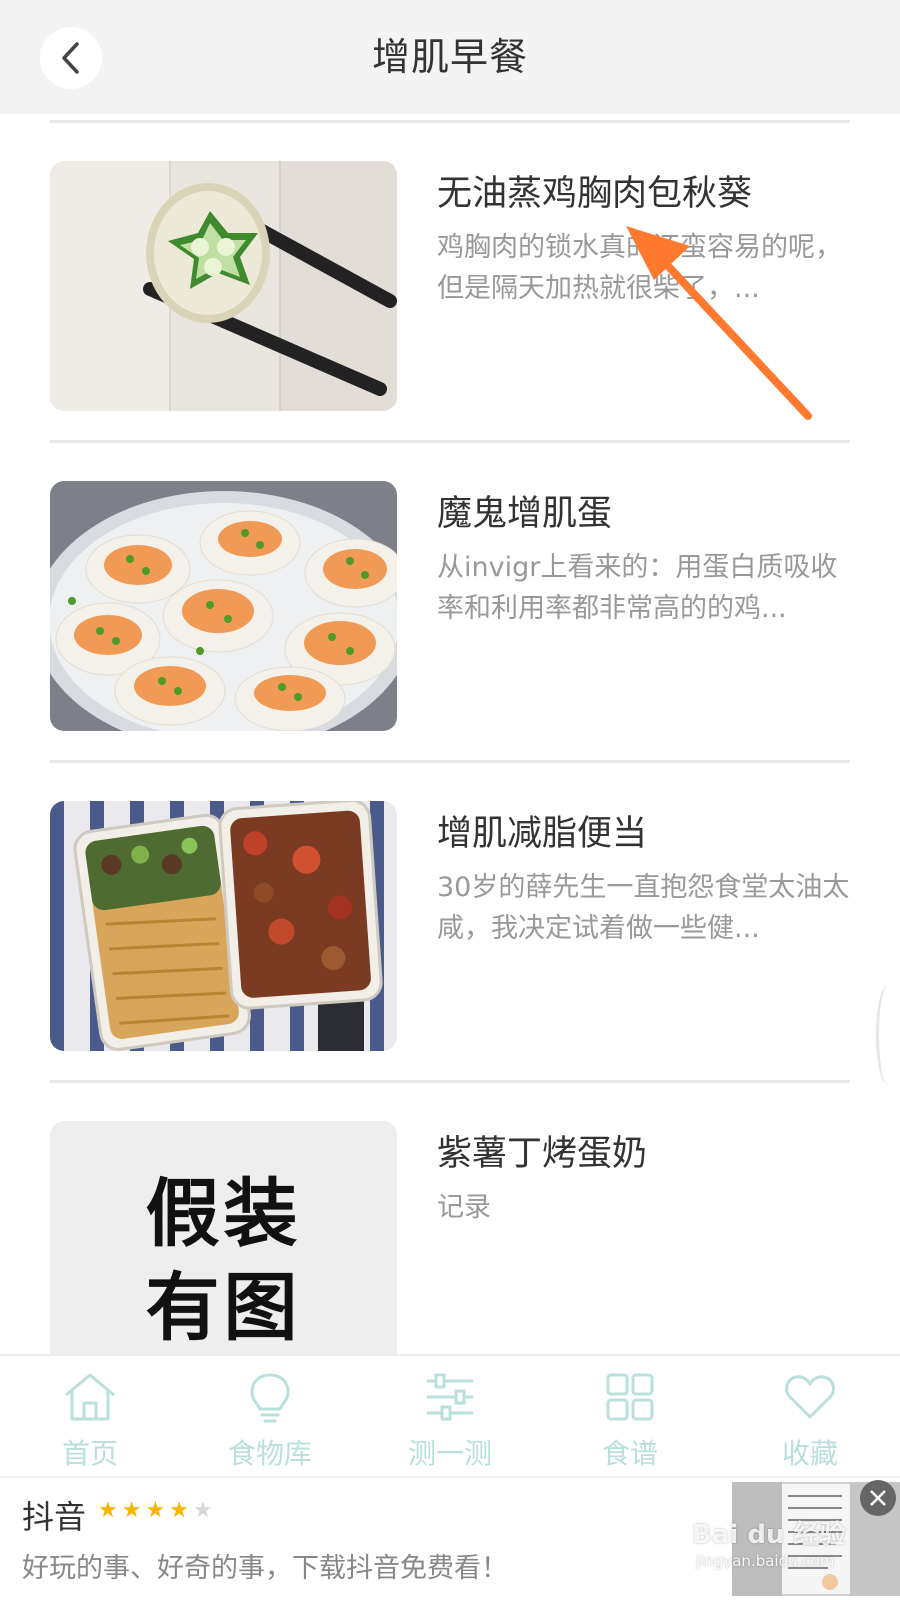  What do you see at coordinates (54, 1517) in the screenshot?
I see `ad-title: 抖音` at bounding box center [54, 1517].